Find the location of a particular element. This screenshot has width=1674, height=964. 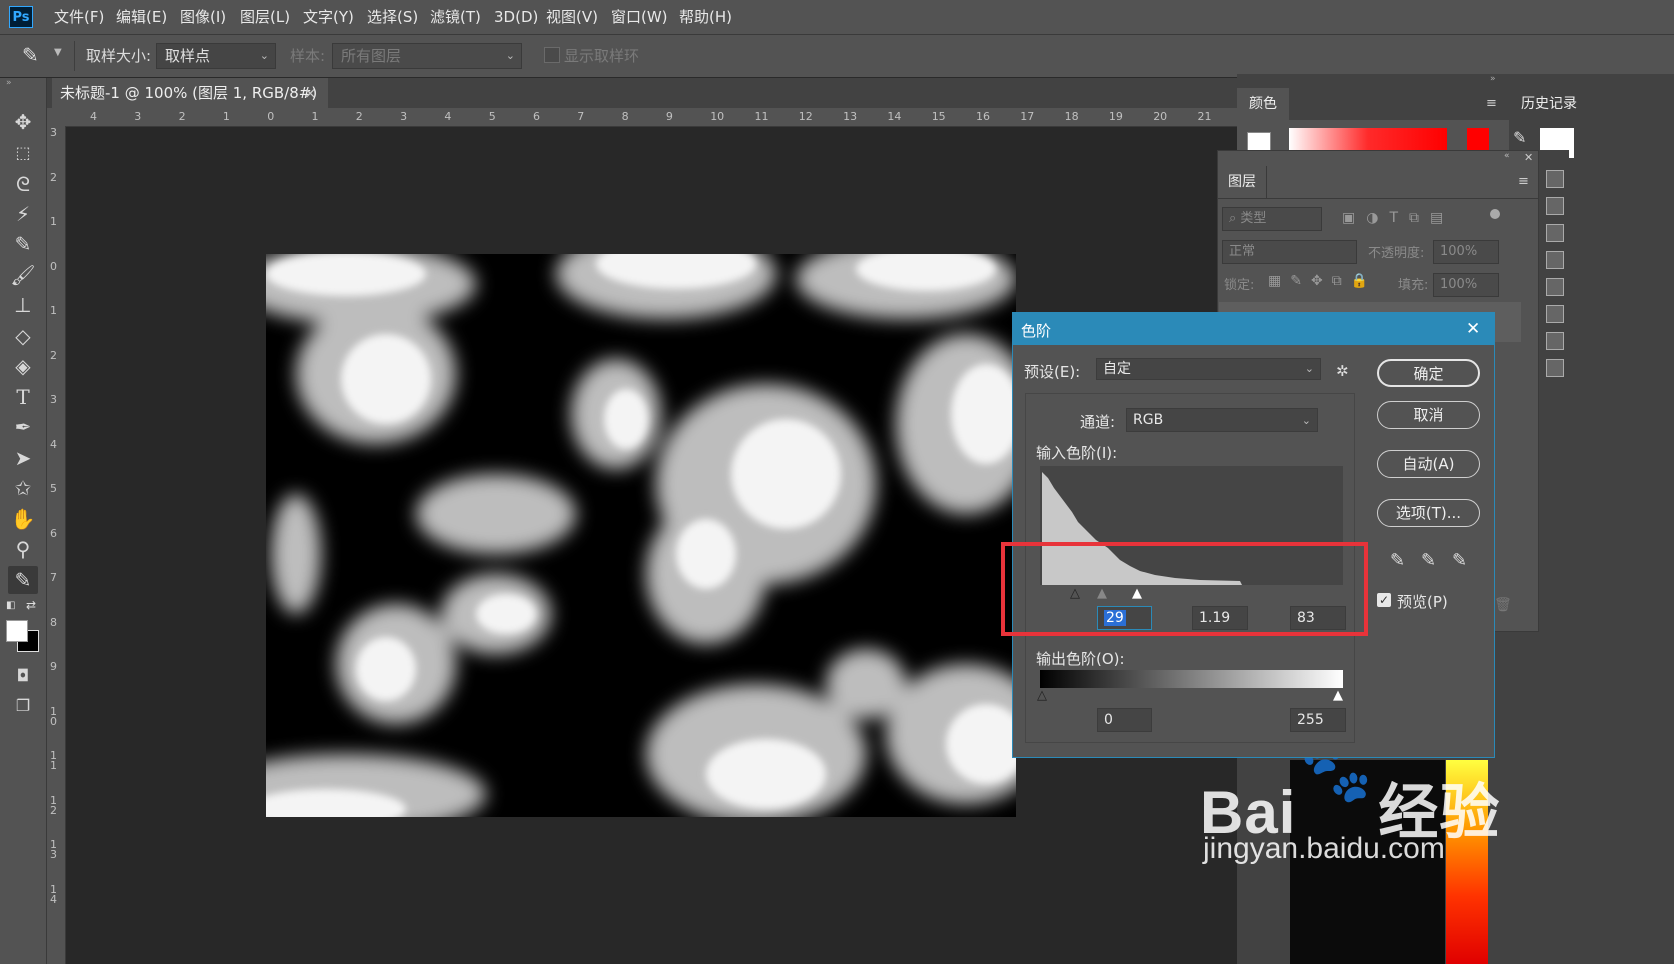

preset-select: 自定 ⌄ is located at coordinates (1208, 369).